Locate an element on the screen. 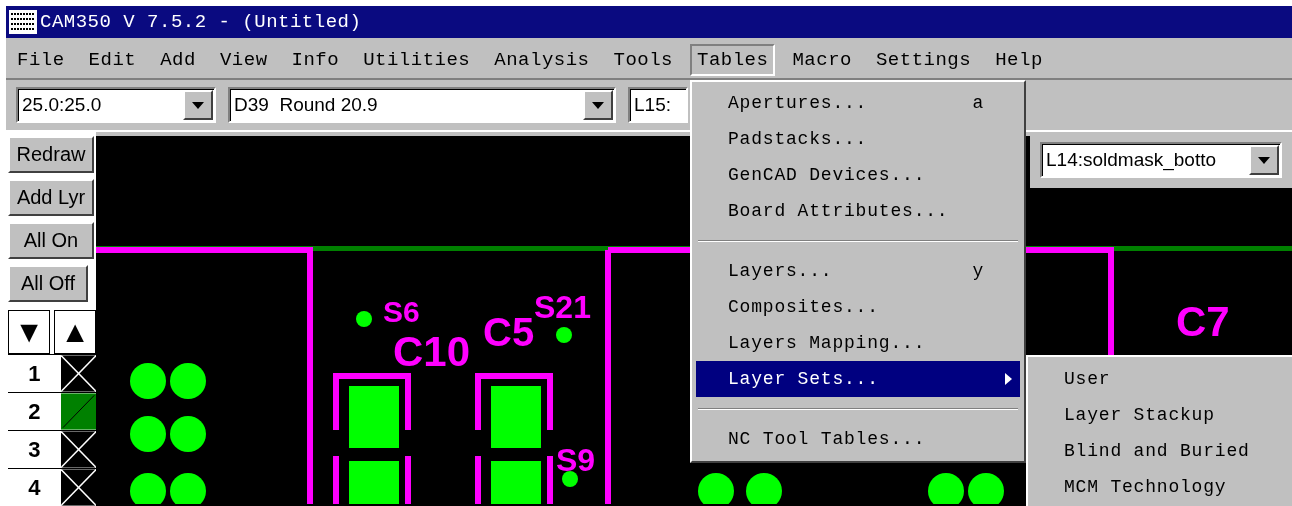 The image size is (1292, 506). panel-button: All Off is located at coordinates (48, 283).